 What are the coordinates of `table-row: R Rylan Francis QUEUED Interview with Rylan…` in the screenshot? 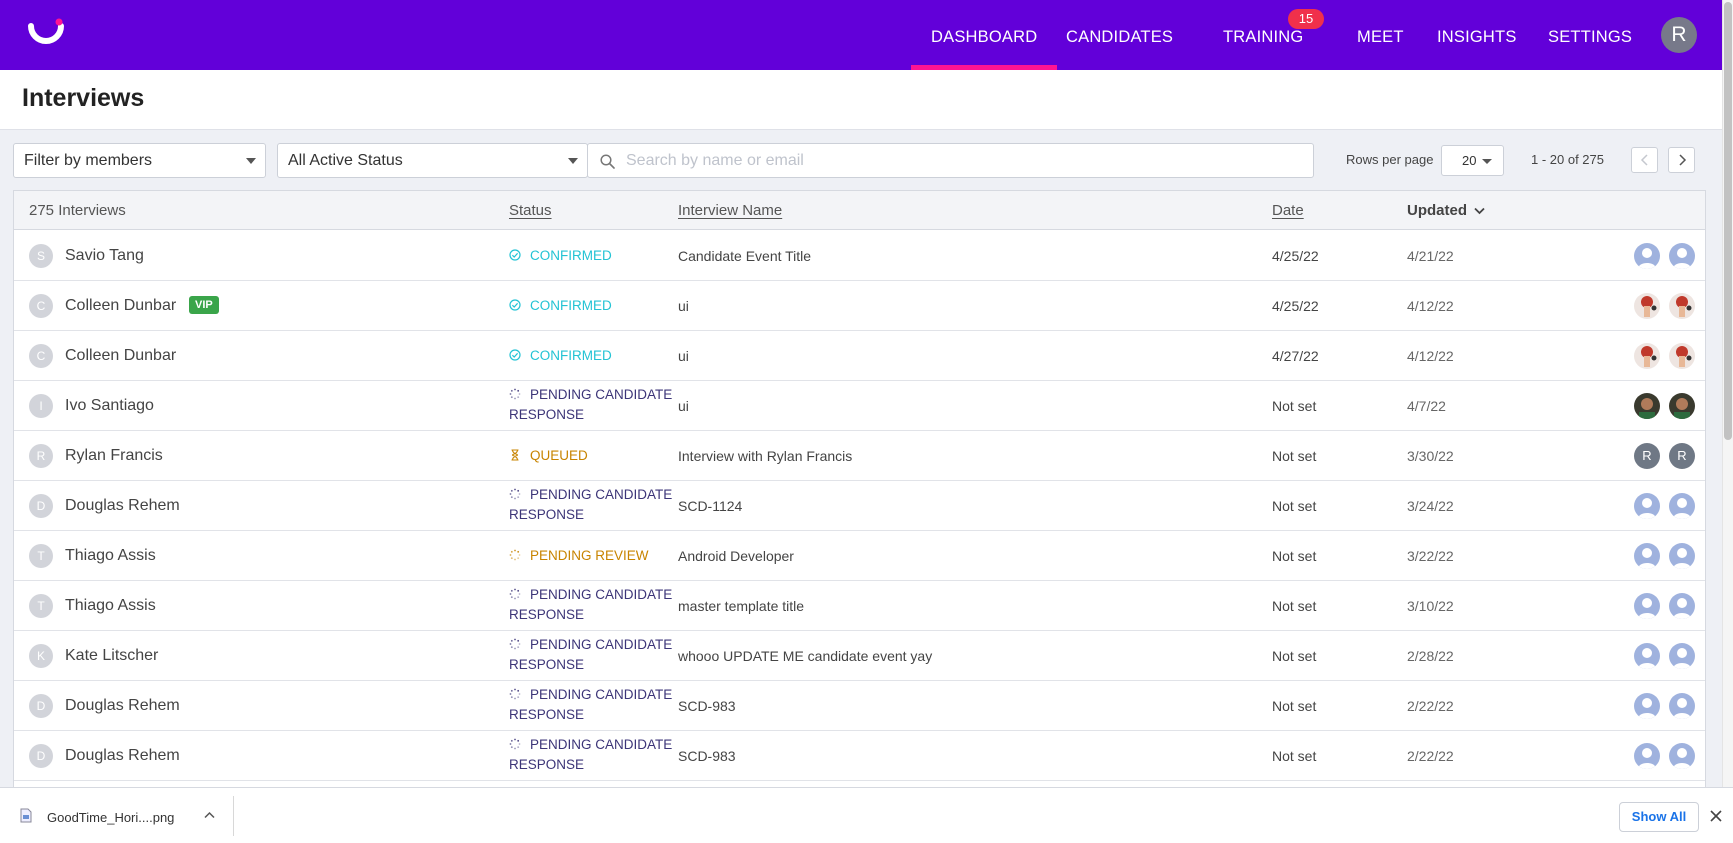 It's located at (859, 456).